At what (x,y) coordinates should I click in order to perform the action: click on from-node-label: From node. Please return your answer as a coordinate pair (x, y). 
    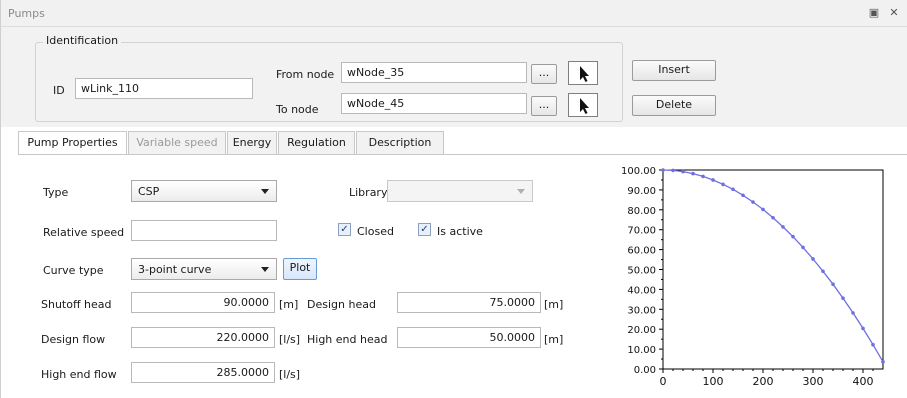
    Looking at the image, I should click on (305, 74).